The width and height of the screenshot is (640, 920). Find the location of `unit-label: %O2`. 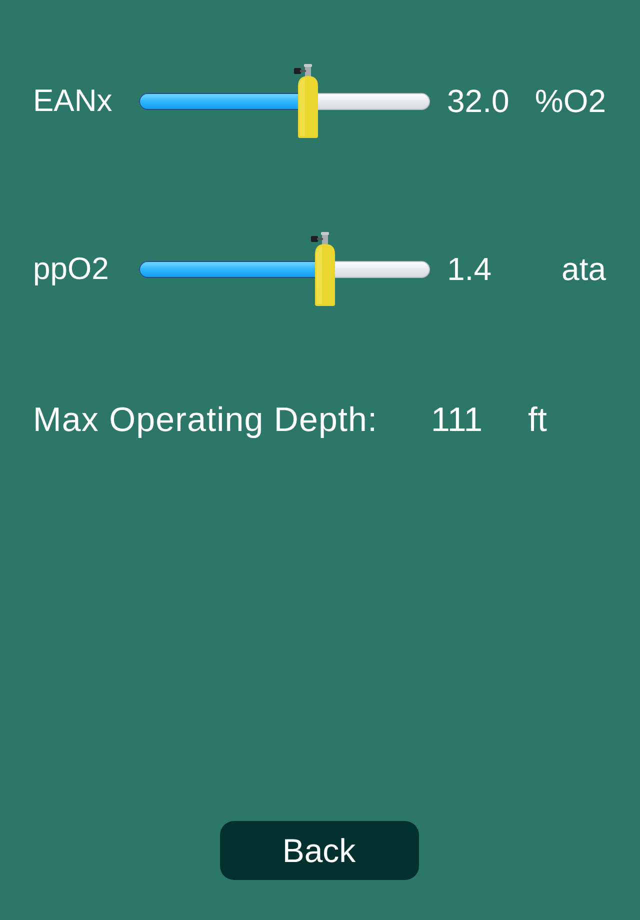

unit-label: %O2 is located at coordinates (570, 101).